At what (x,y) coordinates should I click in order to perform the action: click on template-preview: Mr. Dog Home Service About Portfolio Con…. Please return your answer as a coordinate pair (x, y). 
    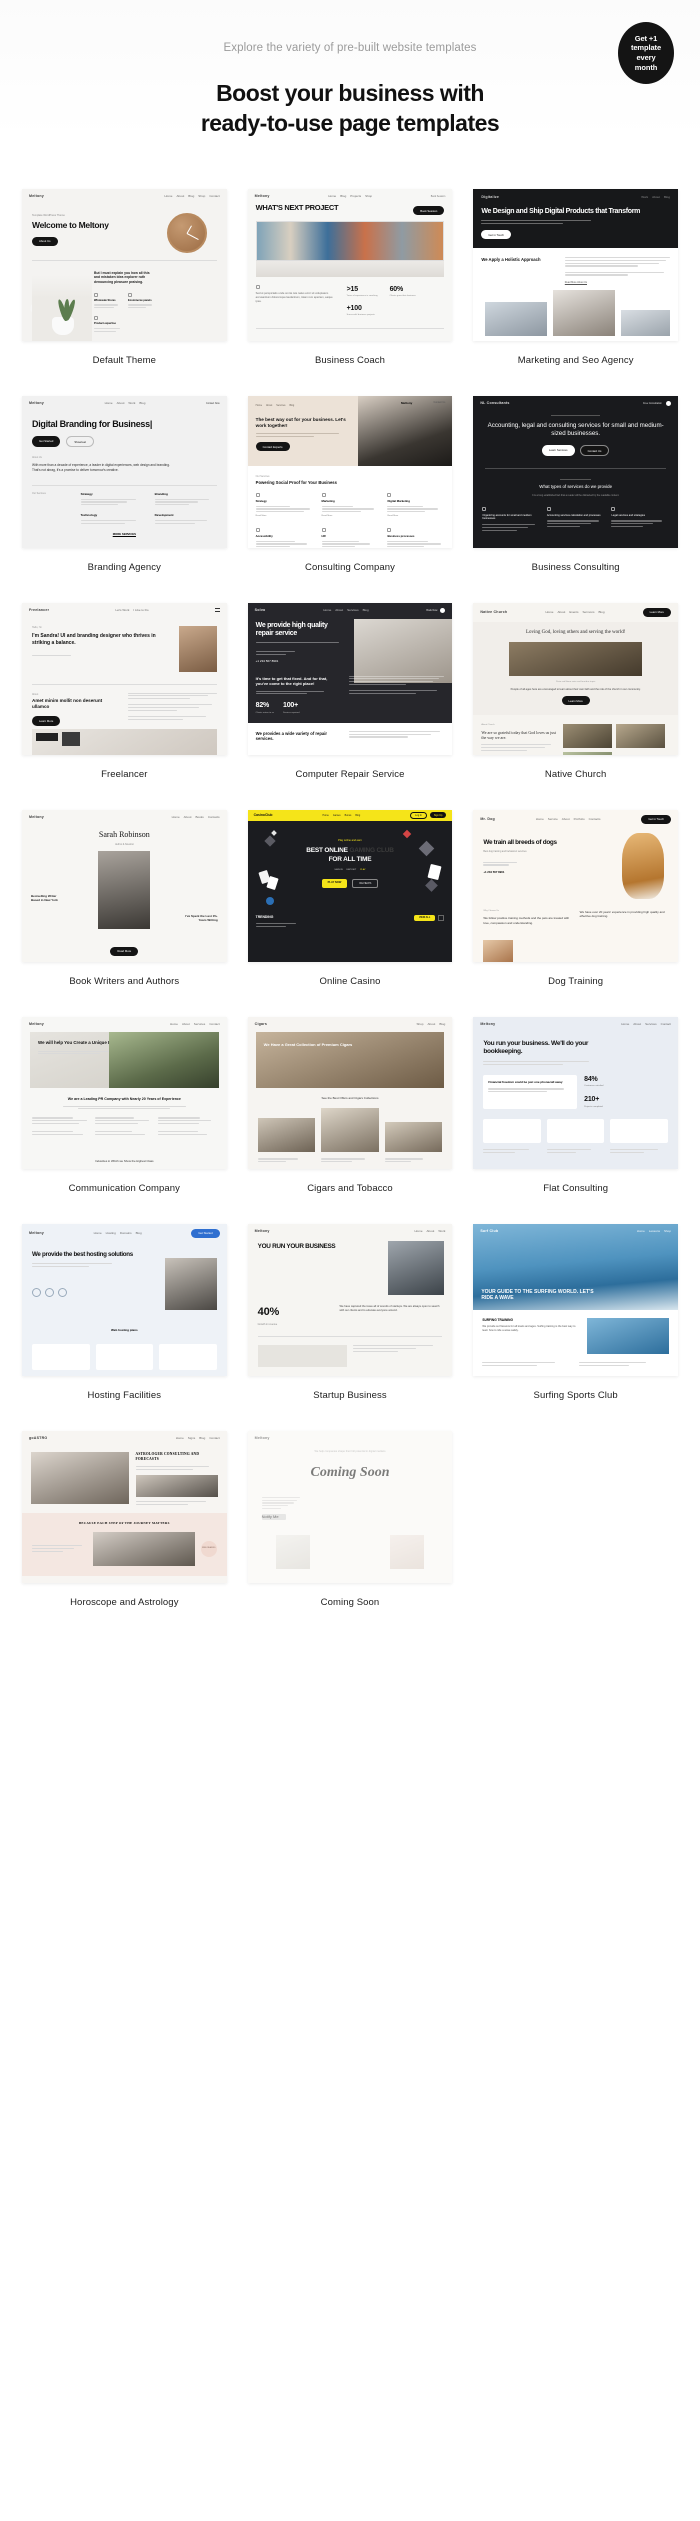
    Looking at the image, I should click on (575, 885).